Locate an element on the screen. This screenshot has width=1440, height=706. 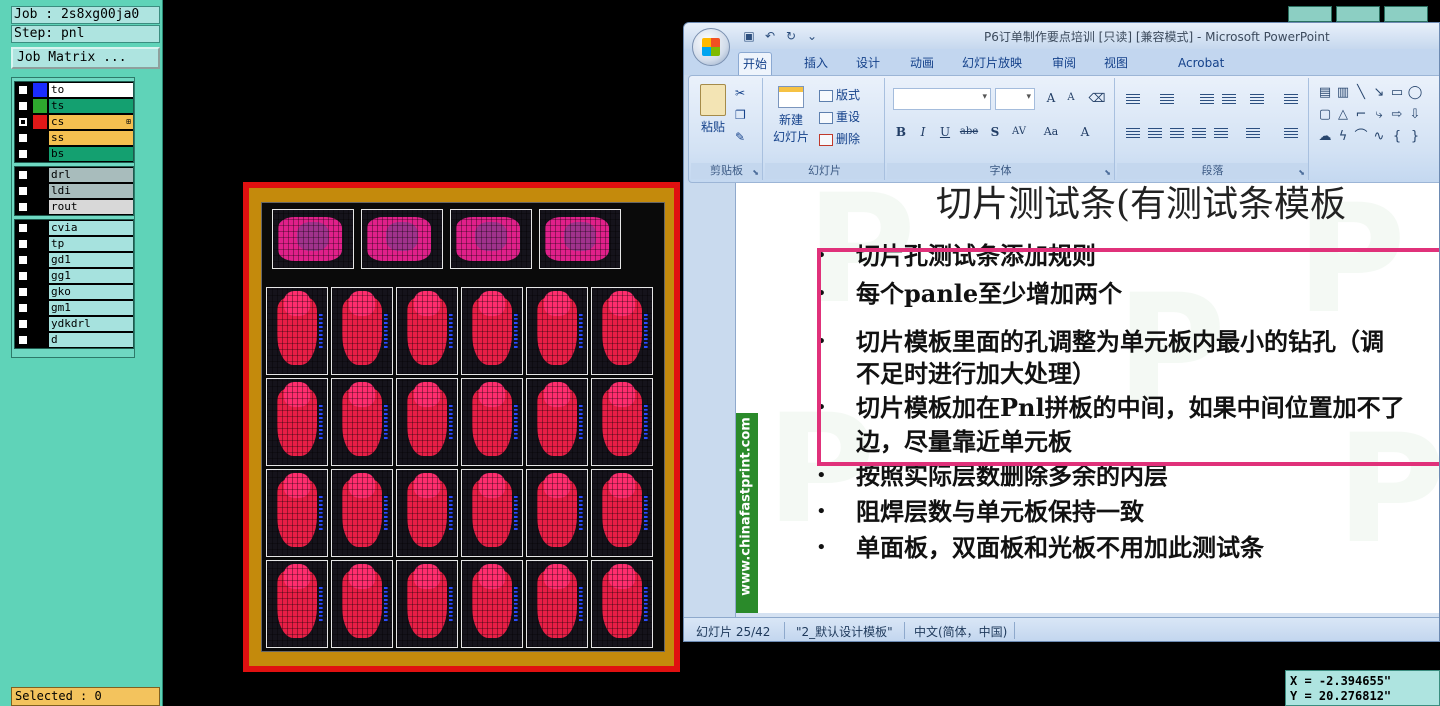
smartart-icon is located at coordinates (1291, 132).